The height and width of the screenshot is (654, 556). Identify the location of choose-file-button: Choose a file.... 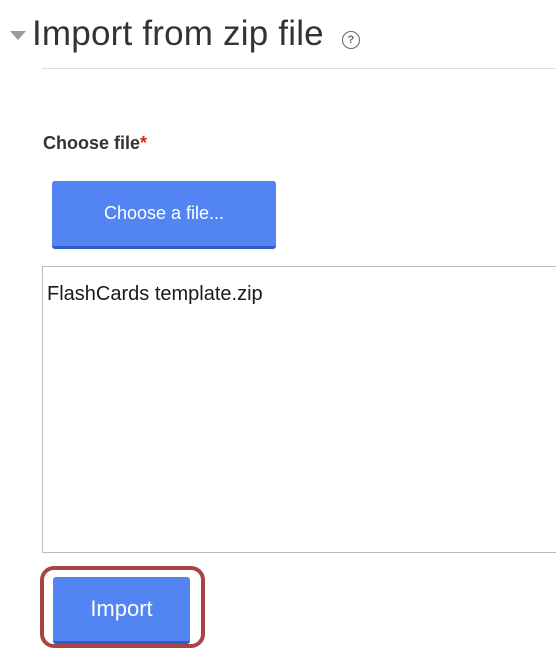
(164, 215).